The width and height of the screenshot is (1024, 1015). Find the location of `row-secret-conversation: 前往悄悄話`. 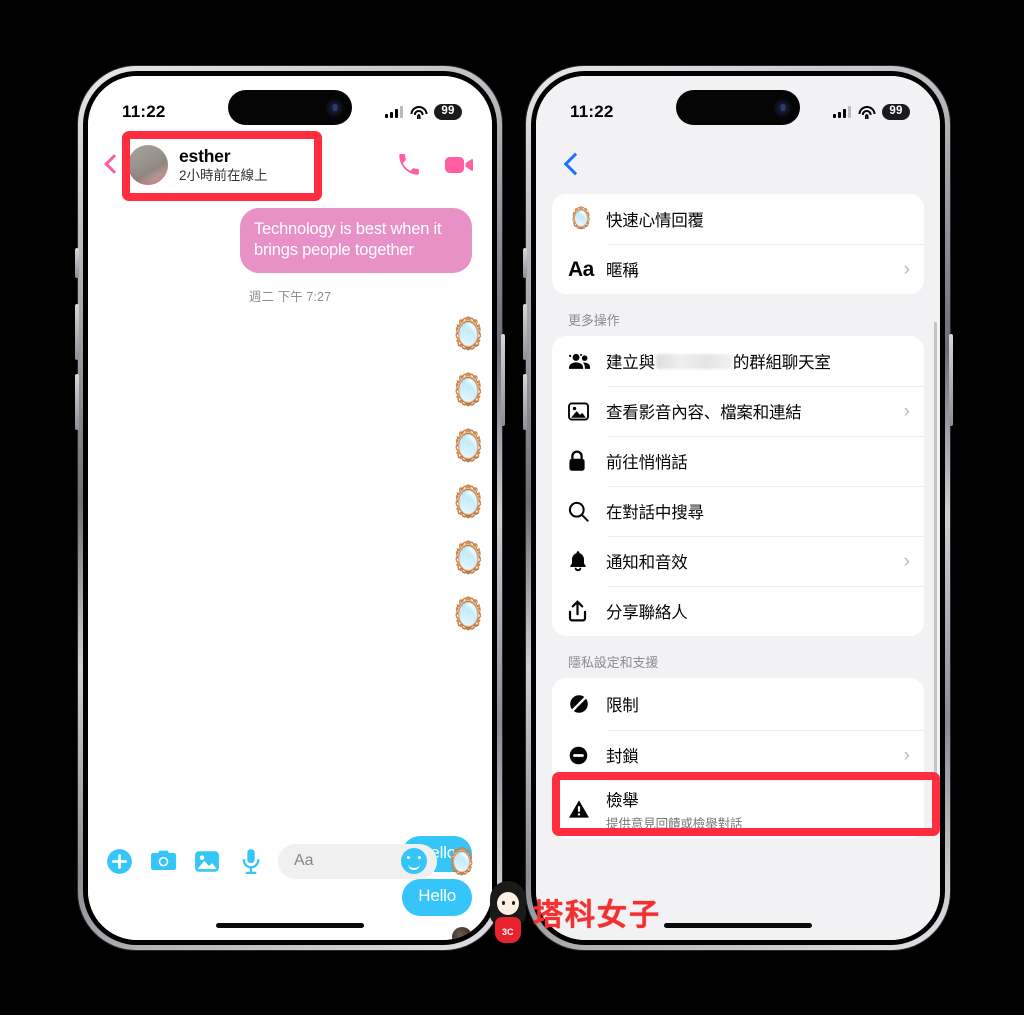

row-secret-conversation: 前往悄悄話 is located at coordinates (738, 461).